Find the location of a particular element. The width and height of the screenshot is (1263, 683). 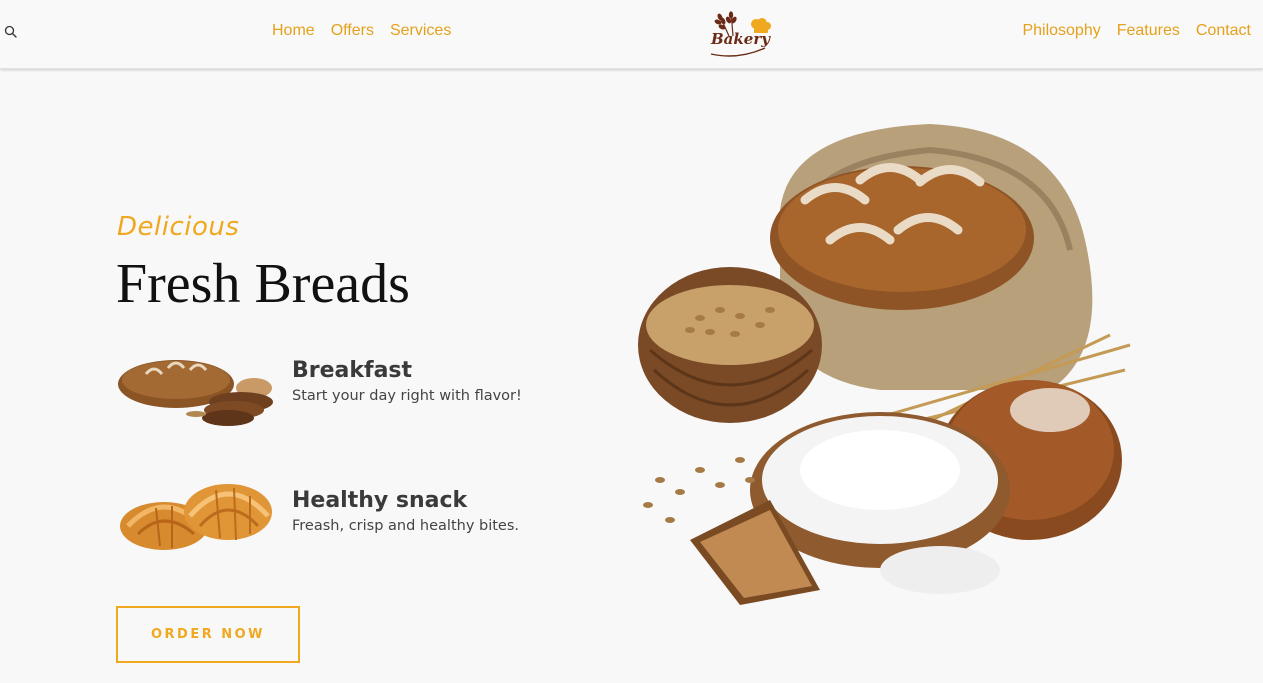

nav-home-link: Home is located at coordinates (293, 31).